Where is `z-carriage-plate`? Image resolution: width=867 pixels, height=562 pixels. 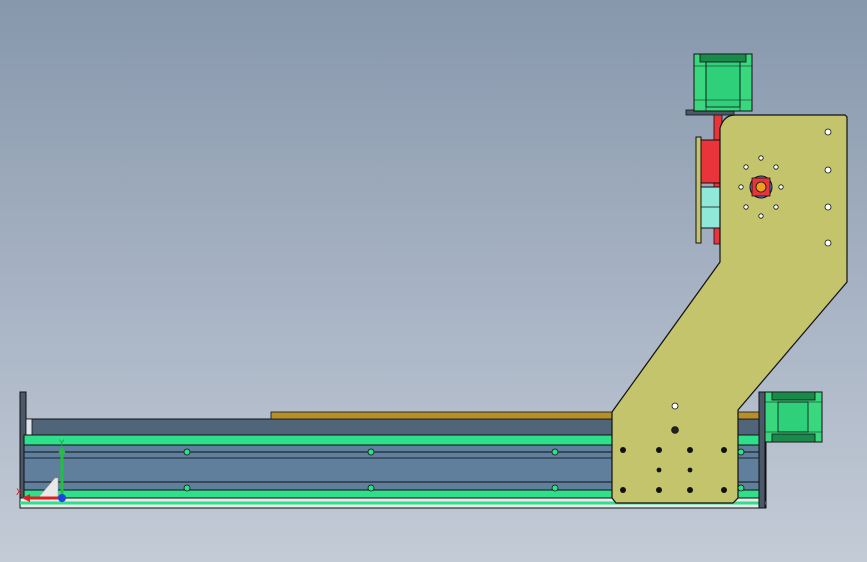
z-carriage-plate is located at coordinates (698, 190).